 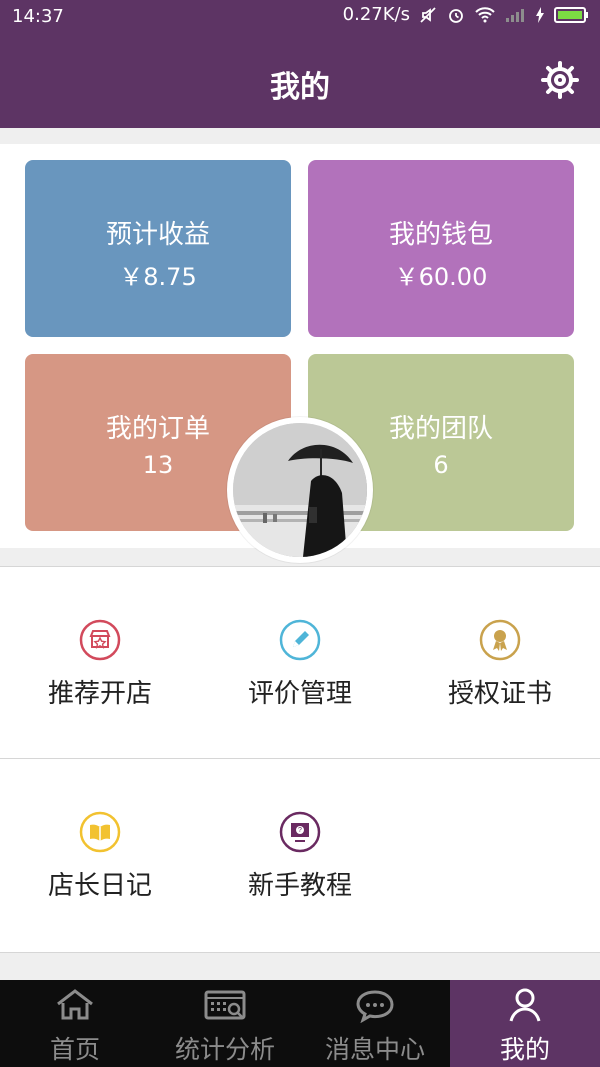 I want to click on estimated-earnings-card: 预计收益 ￥8.75, so click(x=158, y=248).